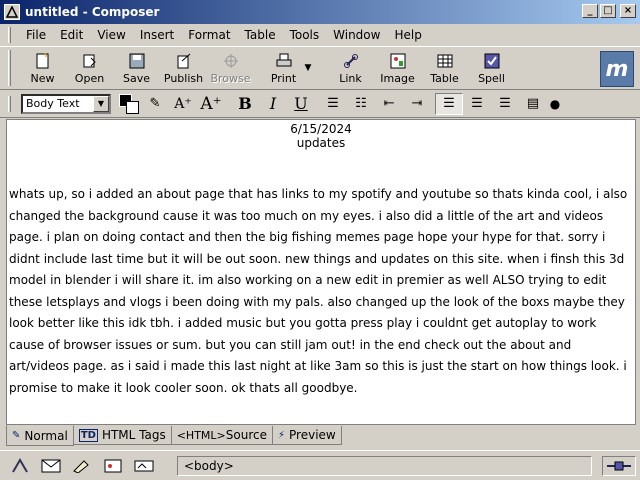  I want to click on menu-help: Help, so click(407, 35).